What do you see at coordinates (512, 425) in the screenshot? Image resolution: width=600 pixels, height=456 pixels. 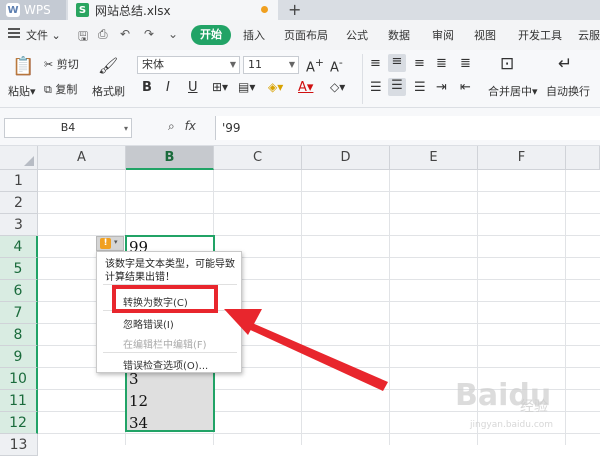 I see `watermark-url: jingyan.baidu.com` at bounding box center [512, 425].